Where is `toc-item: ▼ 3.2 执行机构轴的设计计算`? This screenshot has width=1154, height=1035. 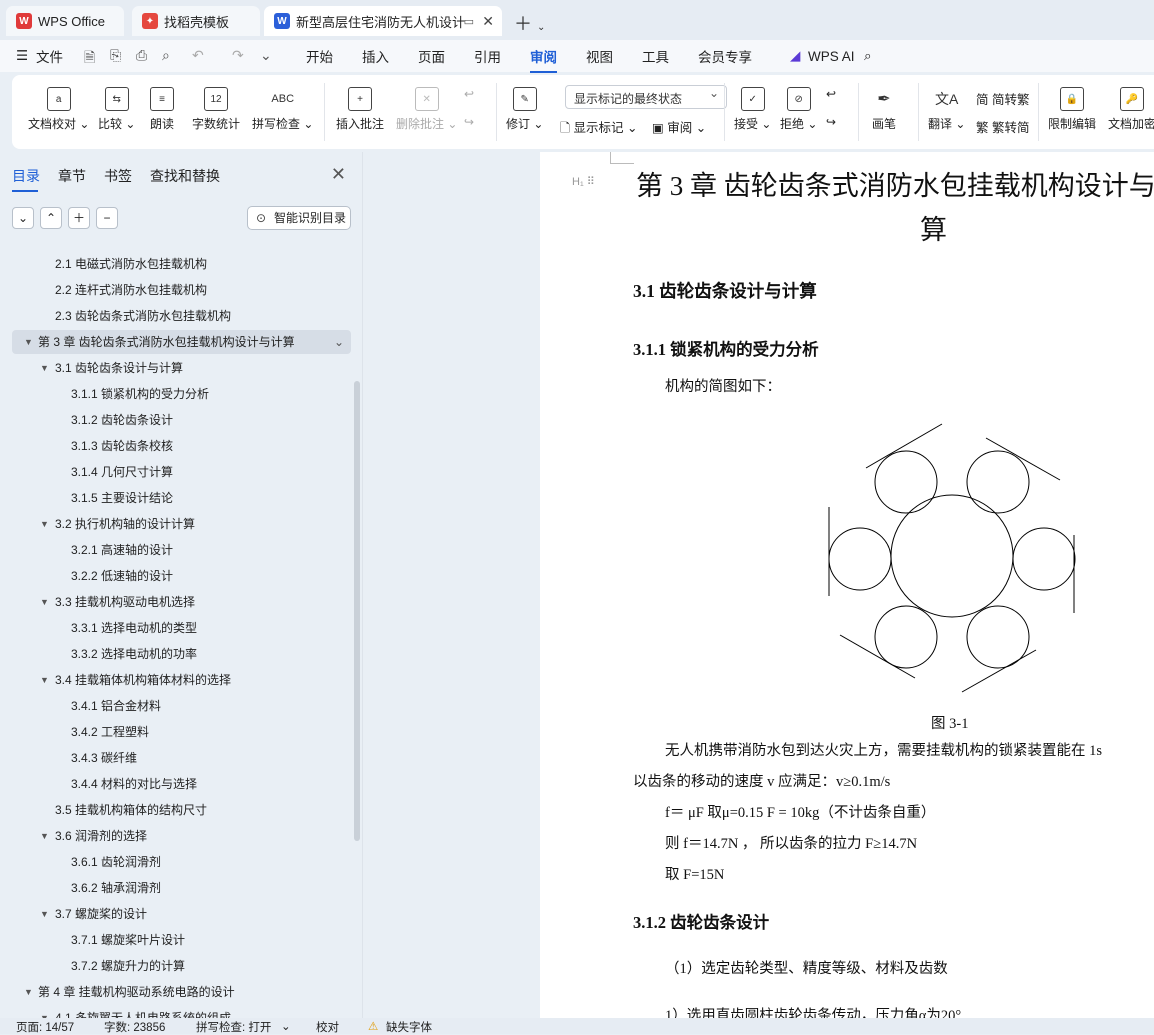
toc-item: ▼ 3.2 执行机构轴的设计计算 is located at coordinates (176, 524).